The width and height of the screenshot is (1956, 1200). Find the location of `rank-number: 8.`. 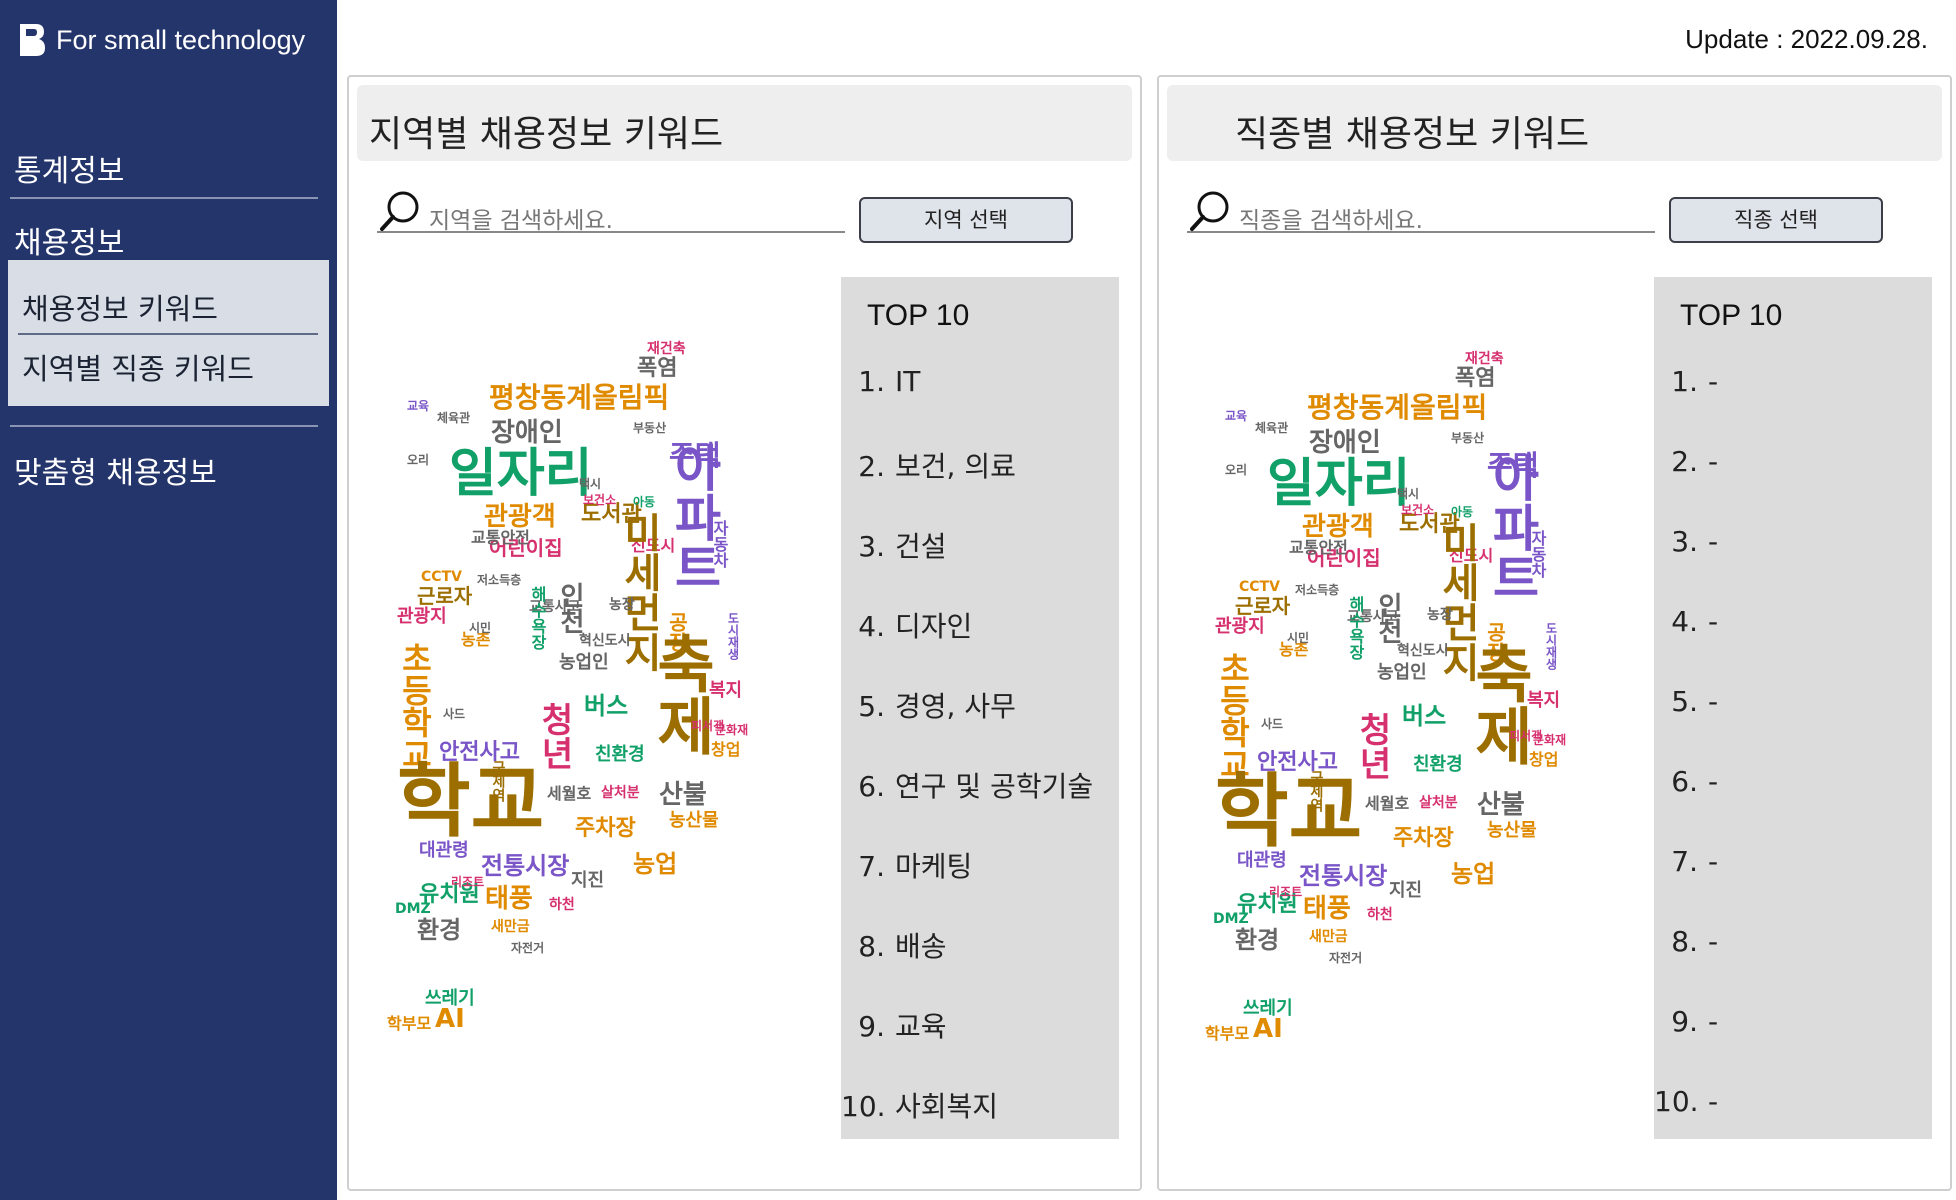

rank-number: 8. is located at coordinates (1684, 941).